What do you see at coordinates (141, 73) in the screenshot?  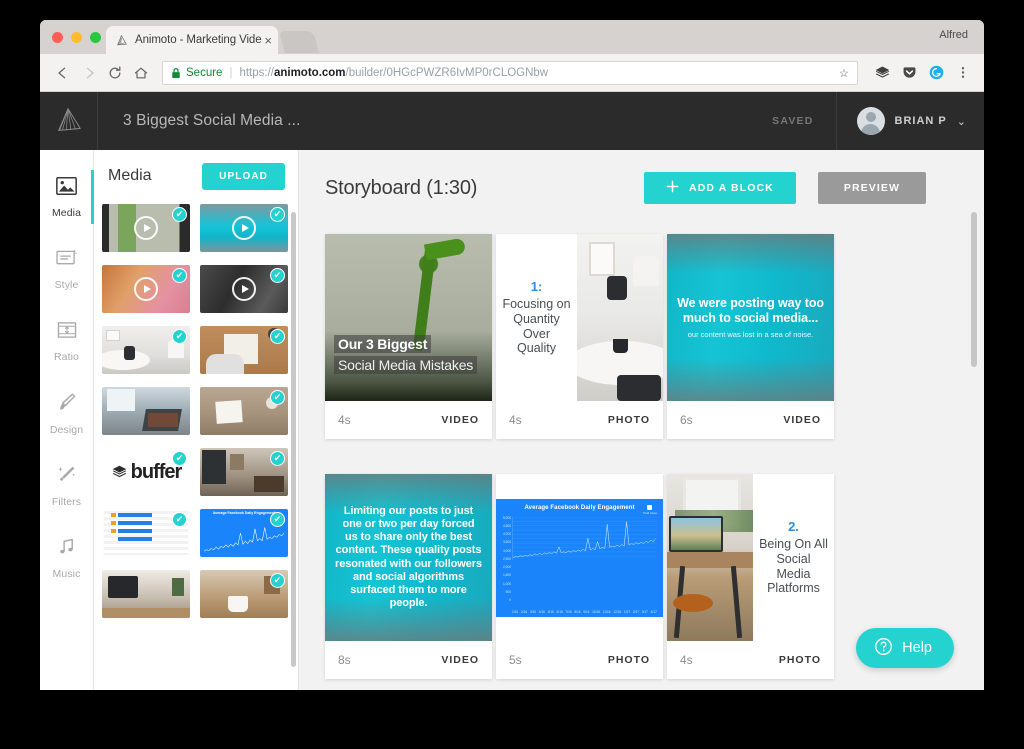 I see `home-button` at bounding box center [141, 73].